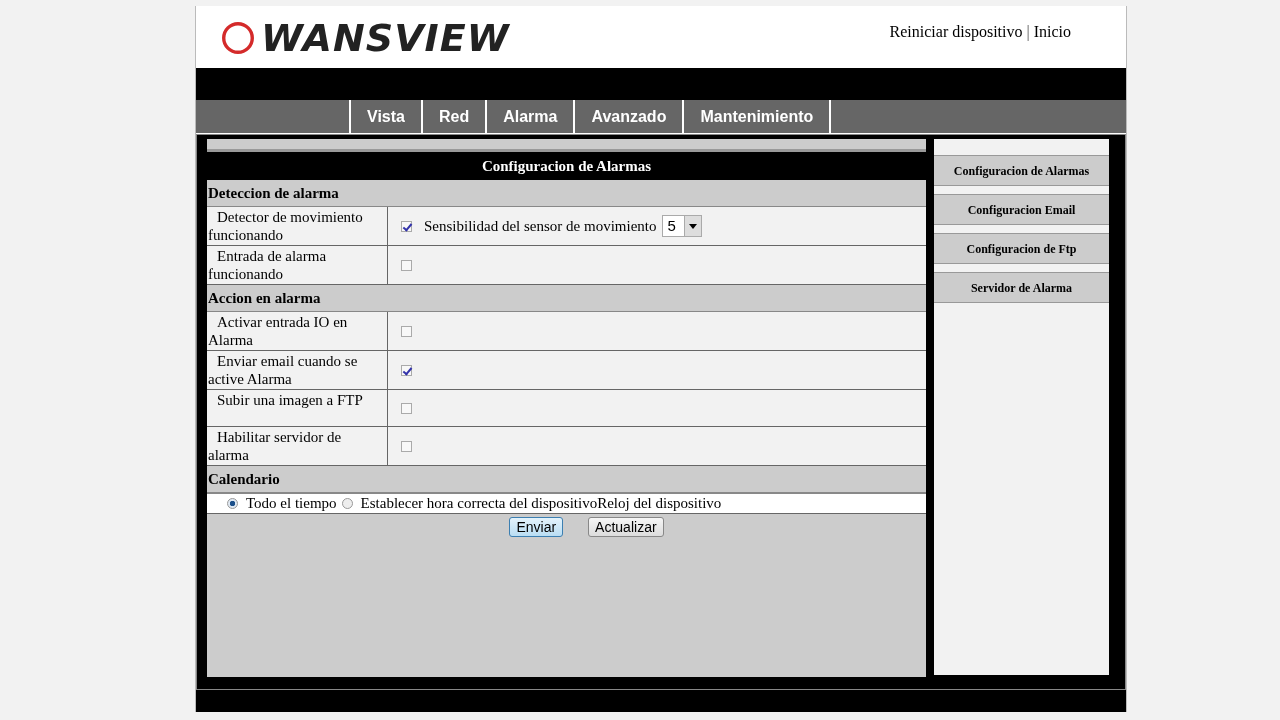 The height and width of the screenshot is (720, 1280). I want to click on logo: WANSVIEW, so click(385, 38).